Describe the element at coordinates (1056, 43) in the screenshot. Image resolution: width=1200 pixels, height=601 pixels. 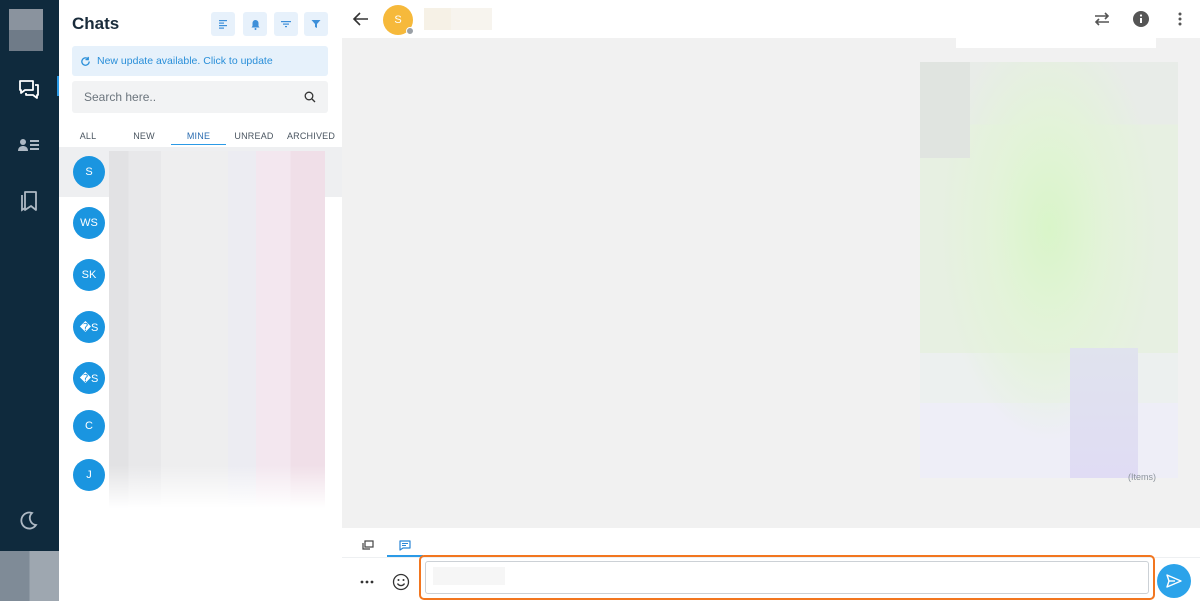
I see `previous-message-bubble` at that location.